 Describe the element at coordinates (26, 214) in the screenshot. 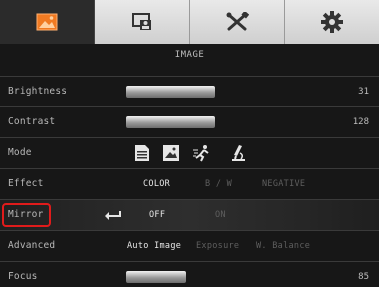

I see `mirror-label: Mirror` at that location.